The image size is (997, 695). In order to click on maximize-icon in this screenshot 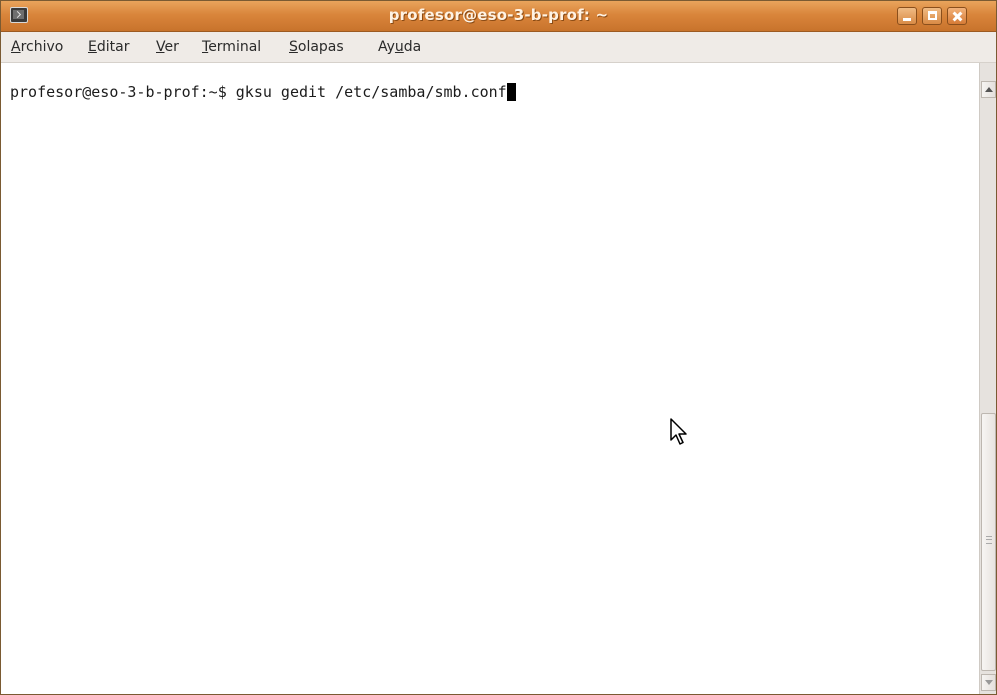, I will do `click(932, 16)`.